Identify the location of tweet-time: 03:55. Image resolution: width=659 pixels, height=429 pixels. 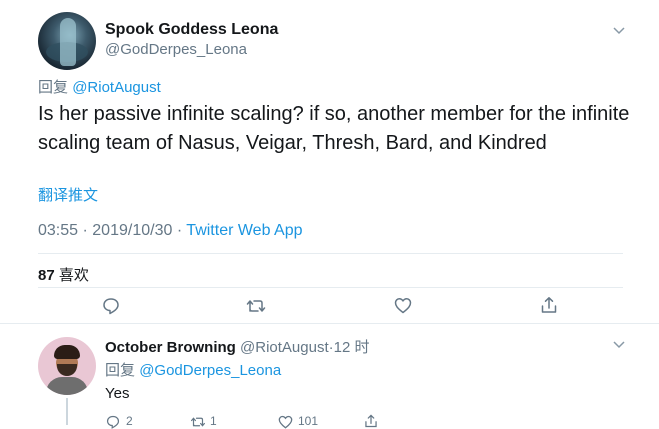
(58, 230).